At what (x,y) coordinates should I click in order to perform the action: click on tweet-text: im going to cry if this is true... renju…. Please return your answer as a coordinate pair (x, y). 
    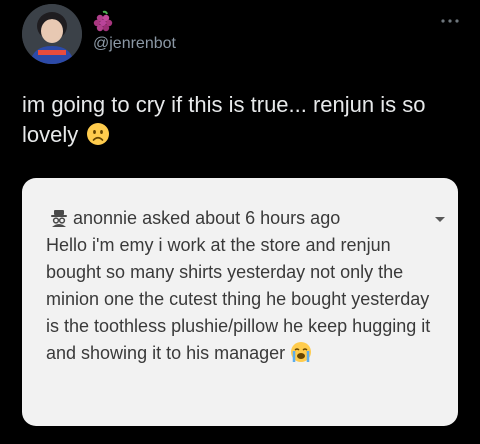
    Looking at the image, I should click on (242, 120).